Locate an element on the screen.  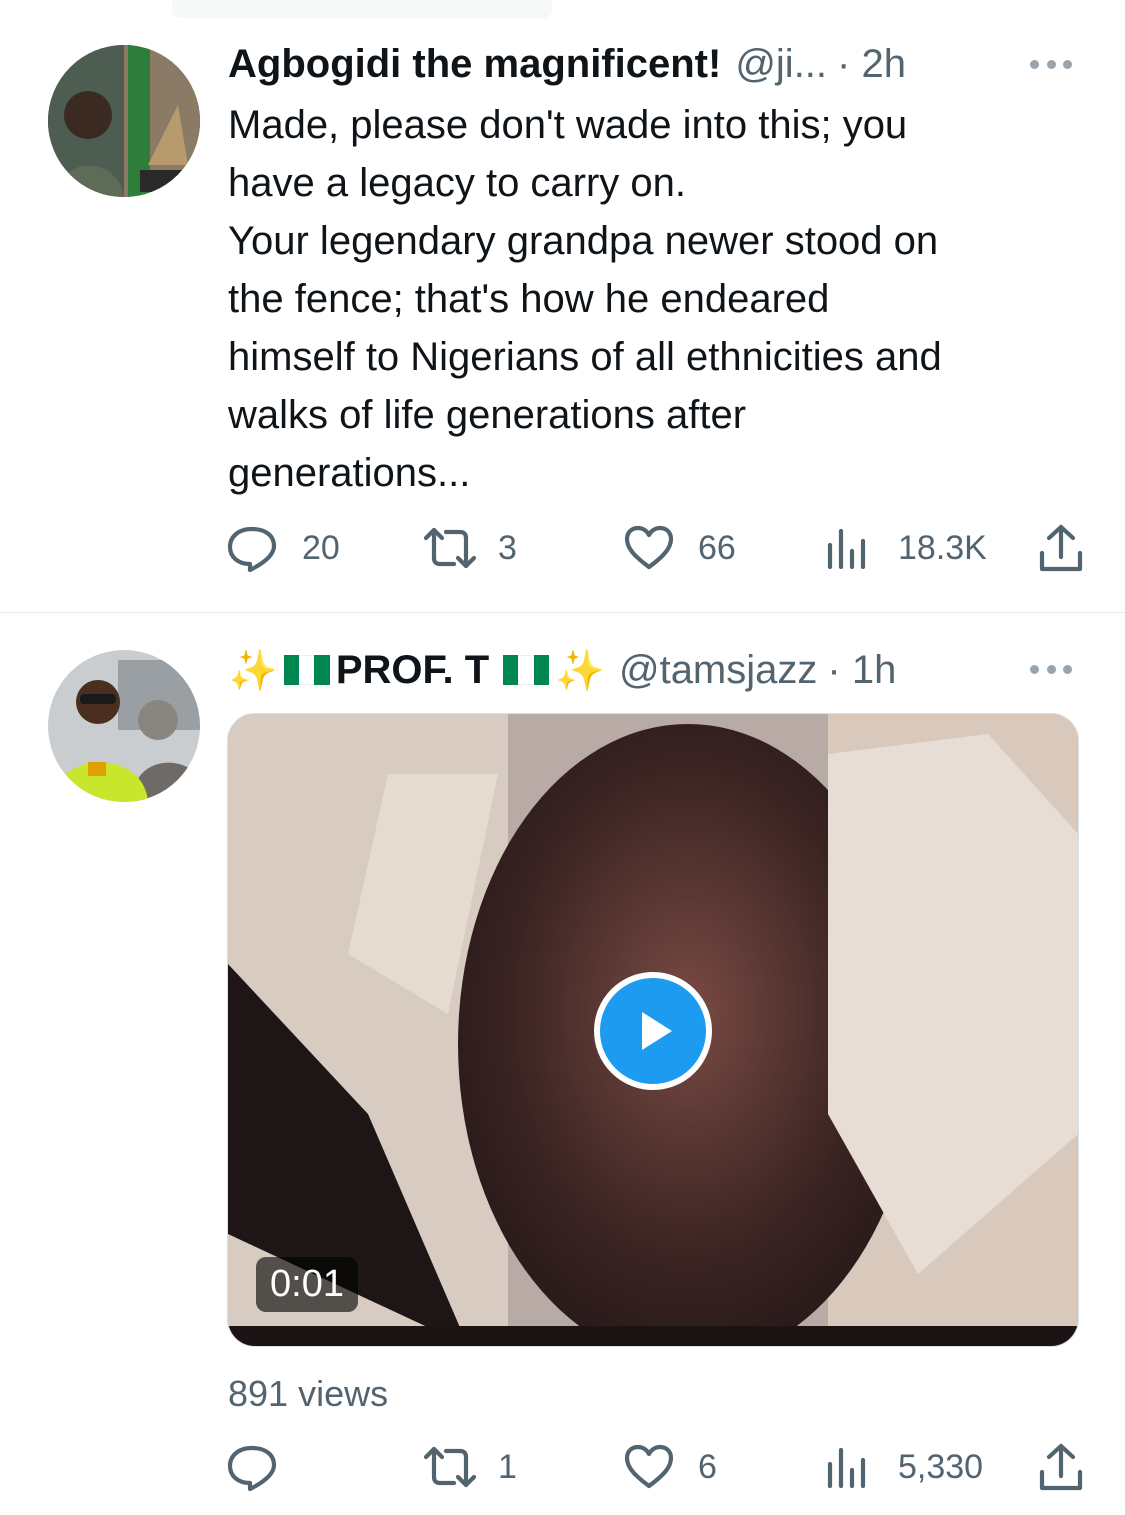
timestamp: · 2h is located at coordinates (871, 64).